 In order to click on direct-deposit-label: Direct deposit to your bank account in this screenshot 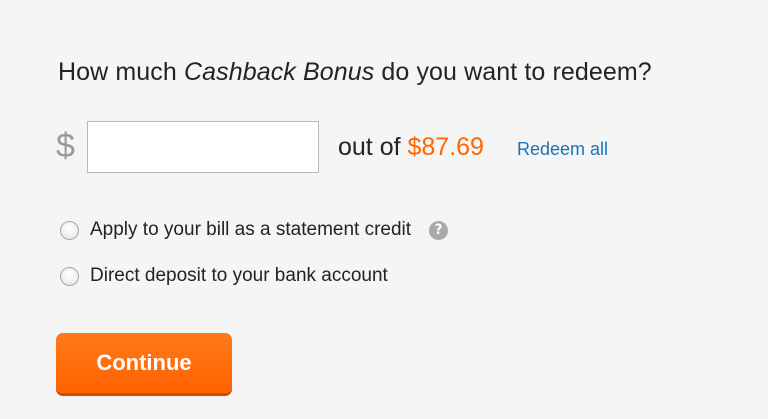, I will do `click(239, 276)`.